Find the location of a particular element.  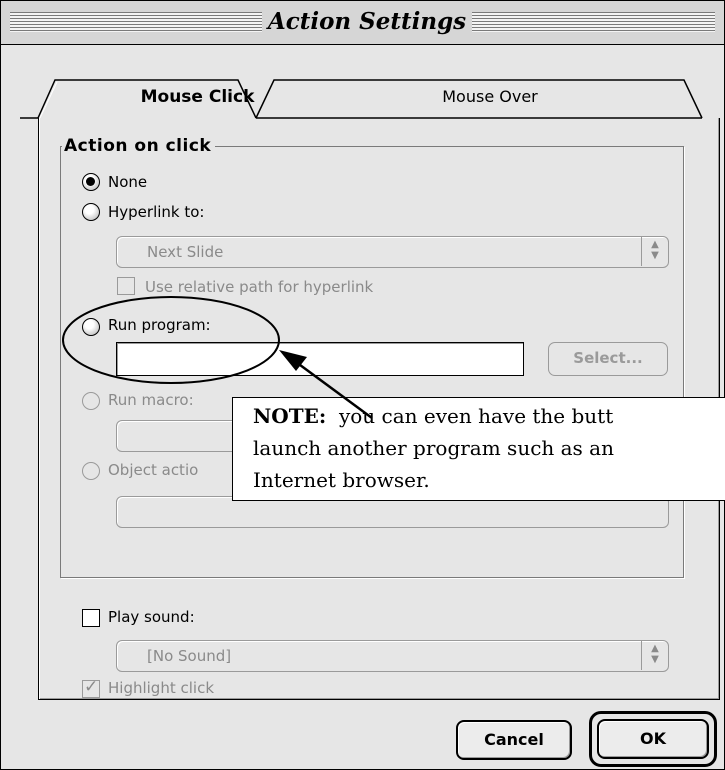

play-sound-checkbox is located at coordinates (91, 618).